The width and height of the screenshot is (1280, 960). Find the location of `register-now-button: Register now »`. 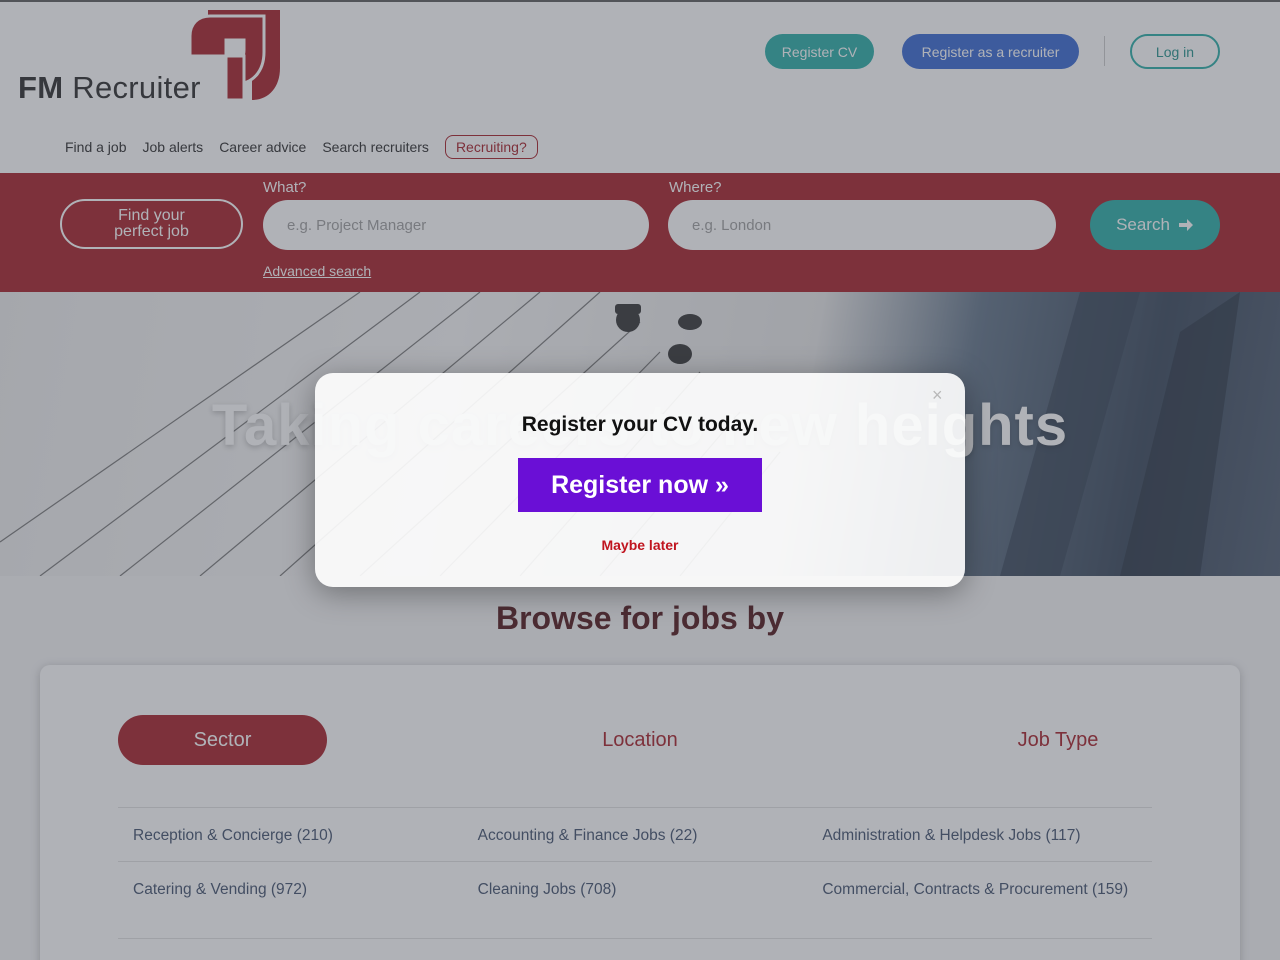

register-now-button: Register now » is located at coordinates (640, 485).